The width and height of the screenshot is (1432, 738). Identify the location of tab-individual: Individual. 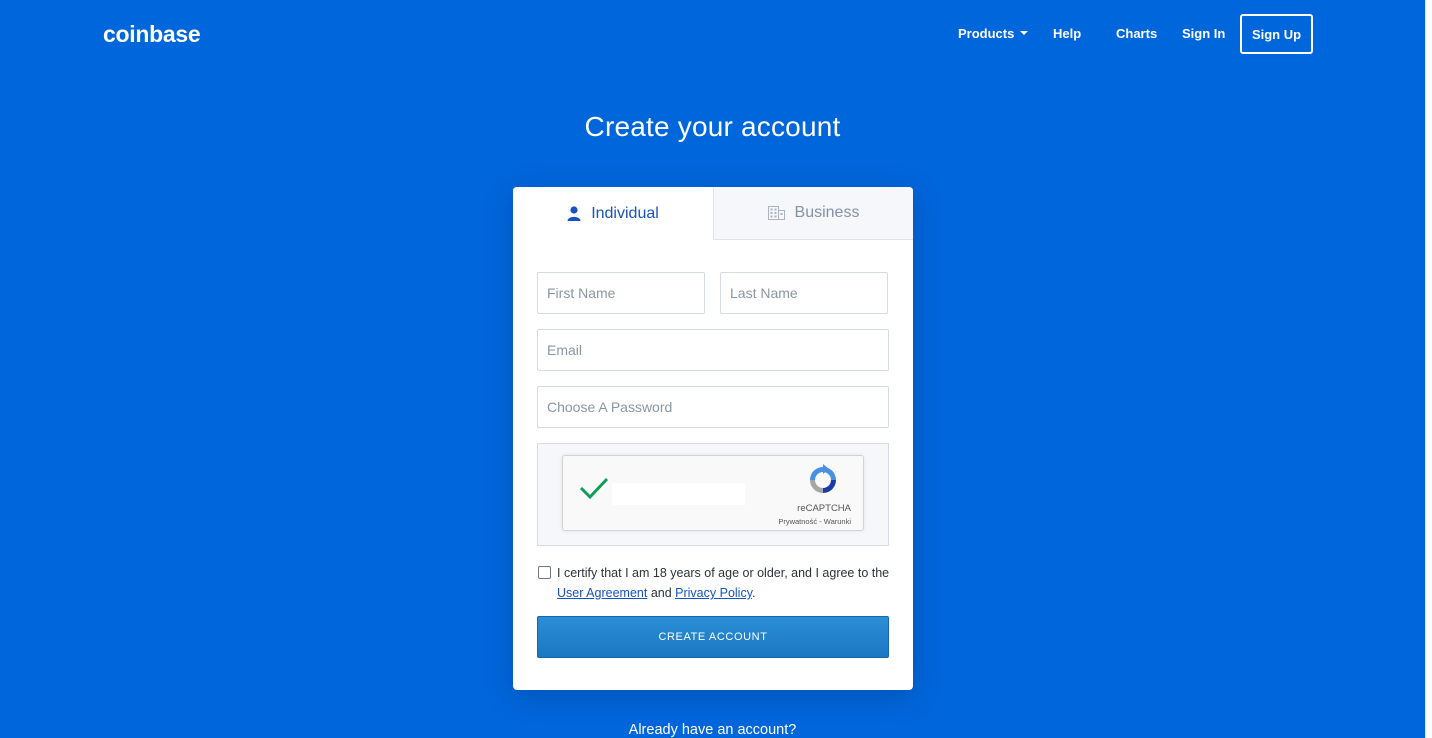
(613, 213).